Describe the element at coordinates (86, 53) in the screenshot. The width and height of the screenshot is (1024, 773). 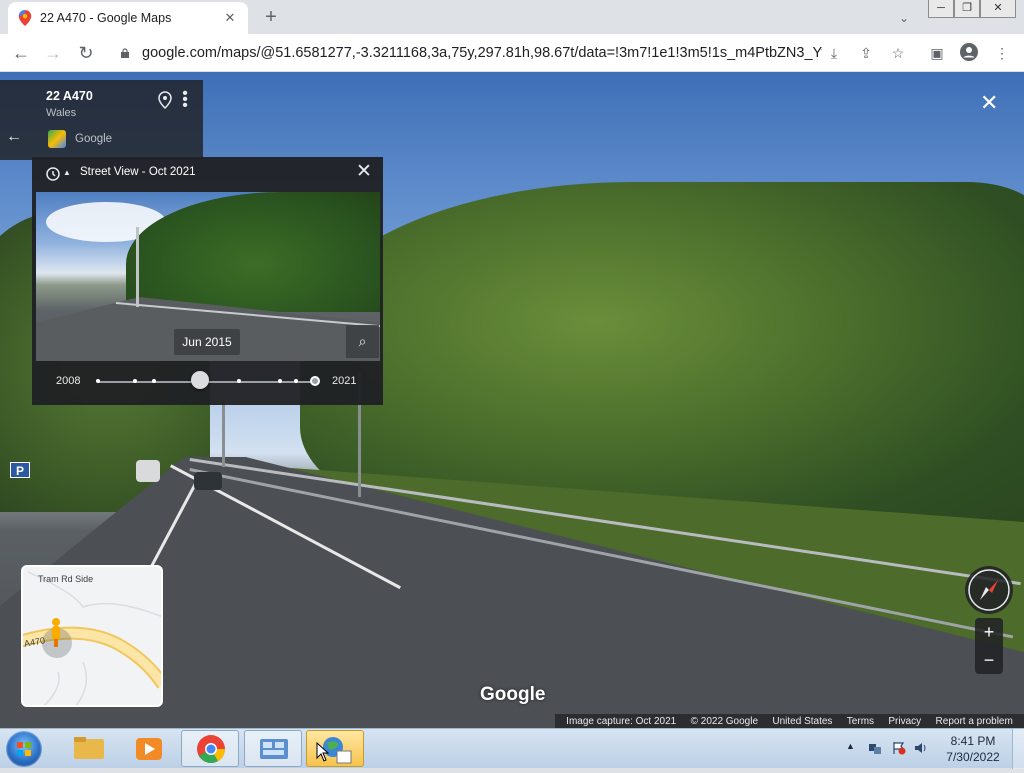
I see `reload-icon: ↻` at that location.